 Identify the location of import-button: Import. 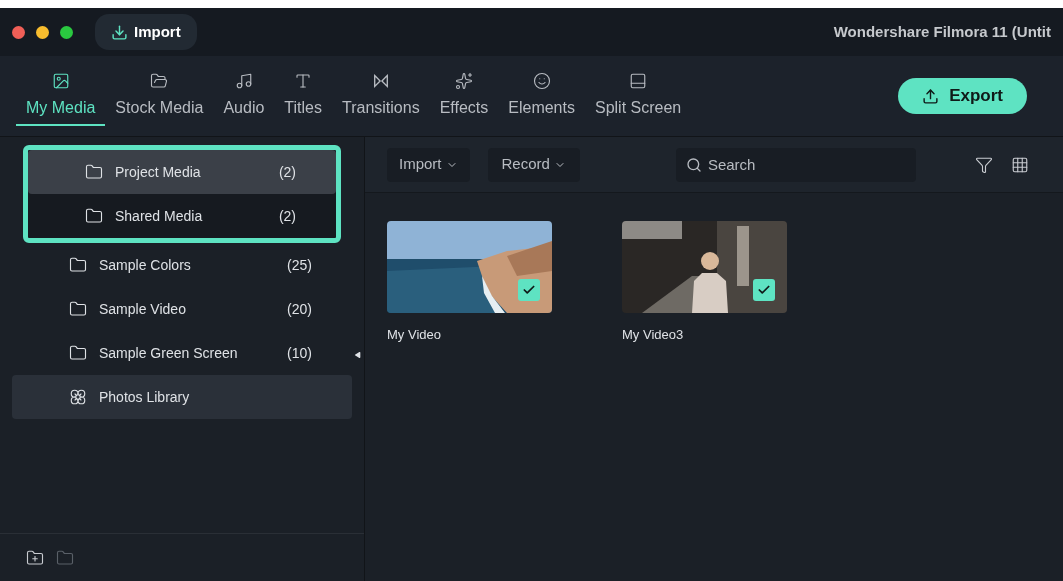
(146, 32).